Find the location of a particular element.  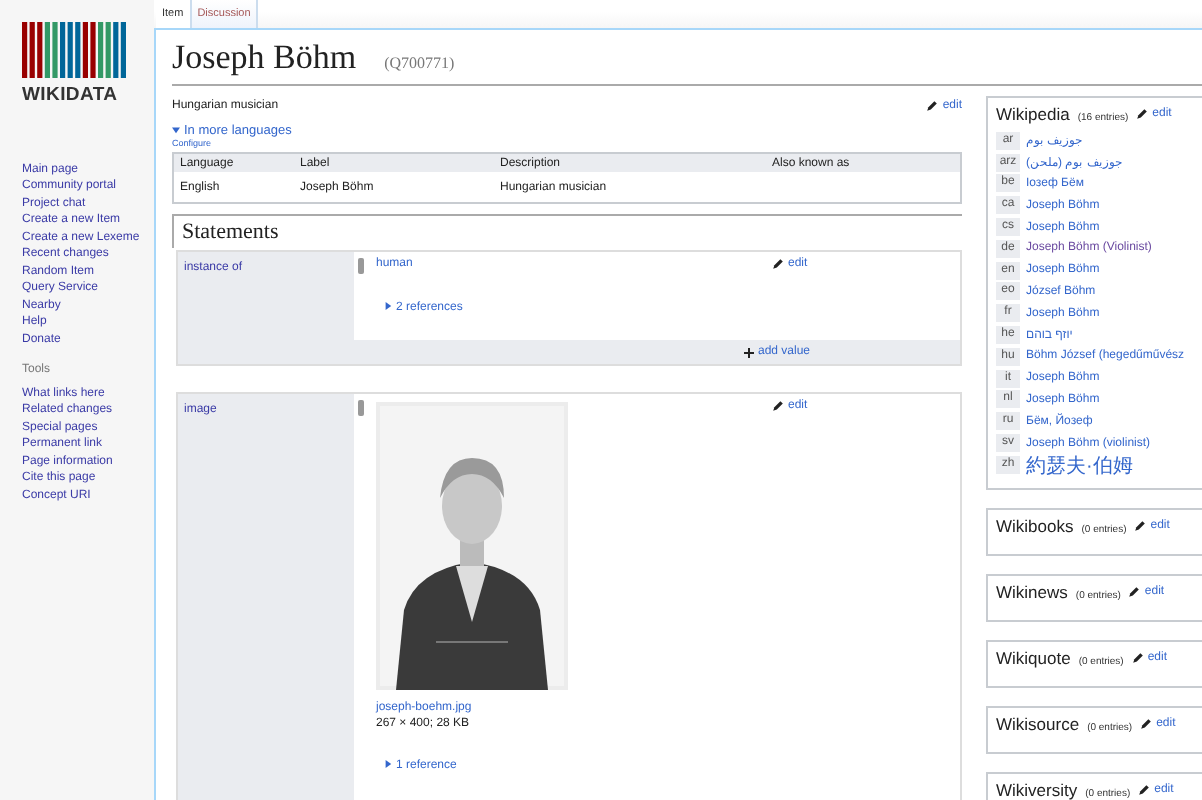

logo-wordmark: WIKIDATA is located at coordinates (70, 95).